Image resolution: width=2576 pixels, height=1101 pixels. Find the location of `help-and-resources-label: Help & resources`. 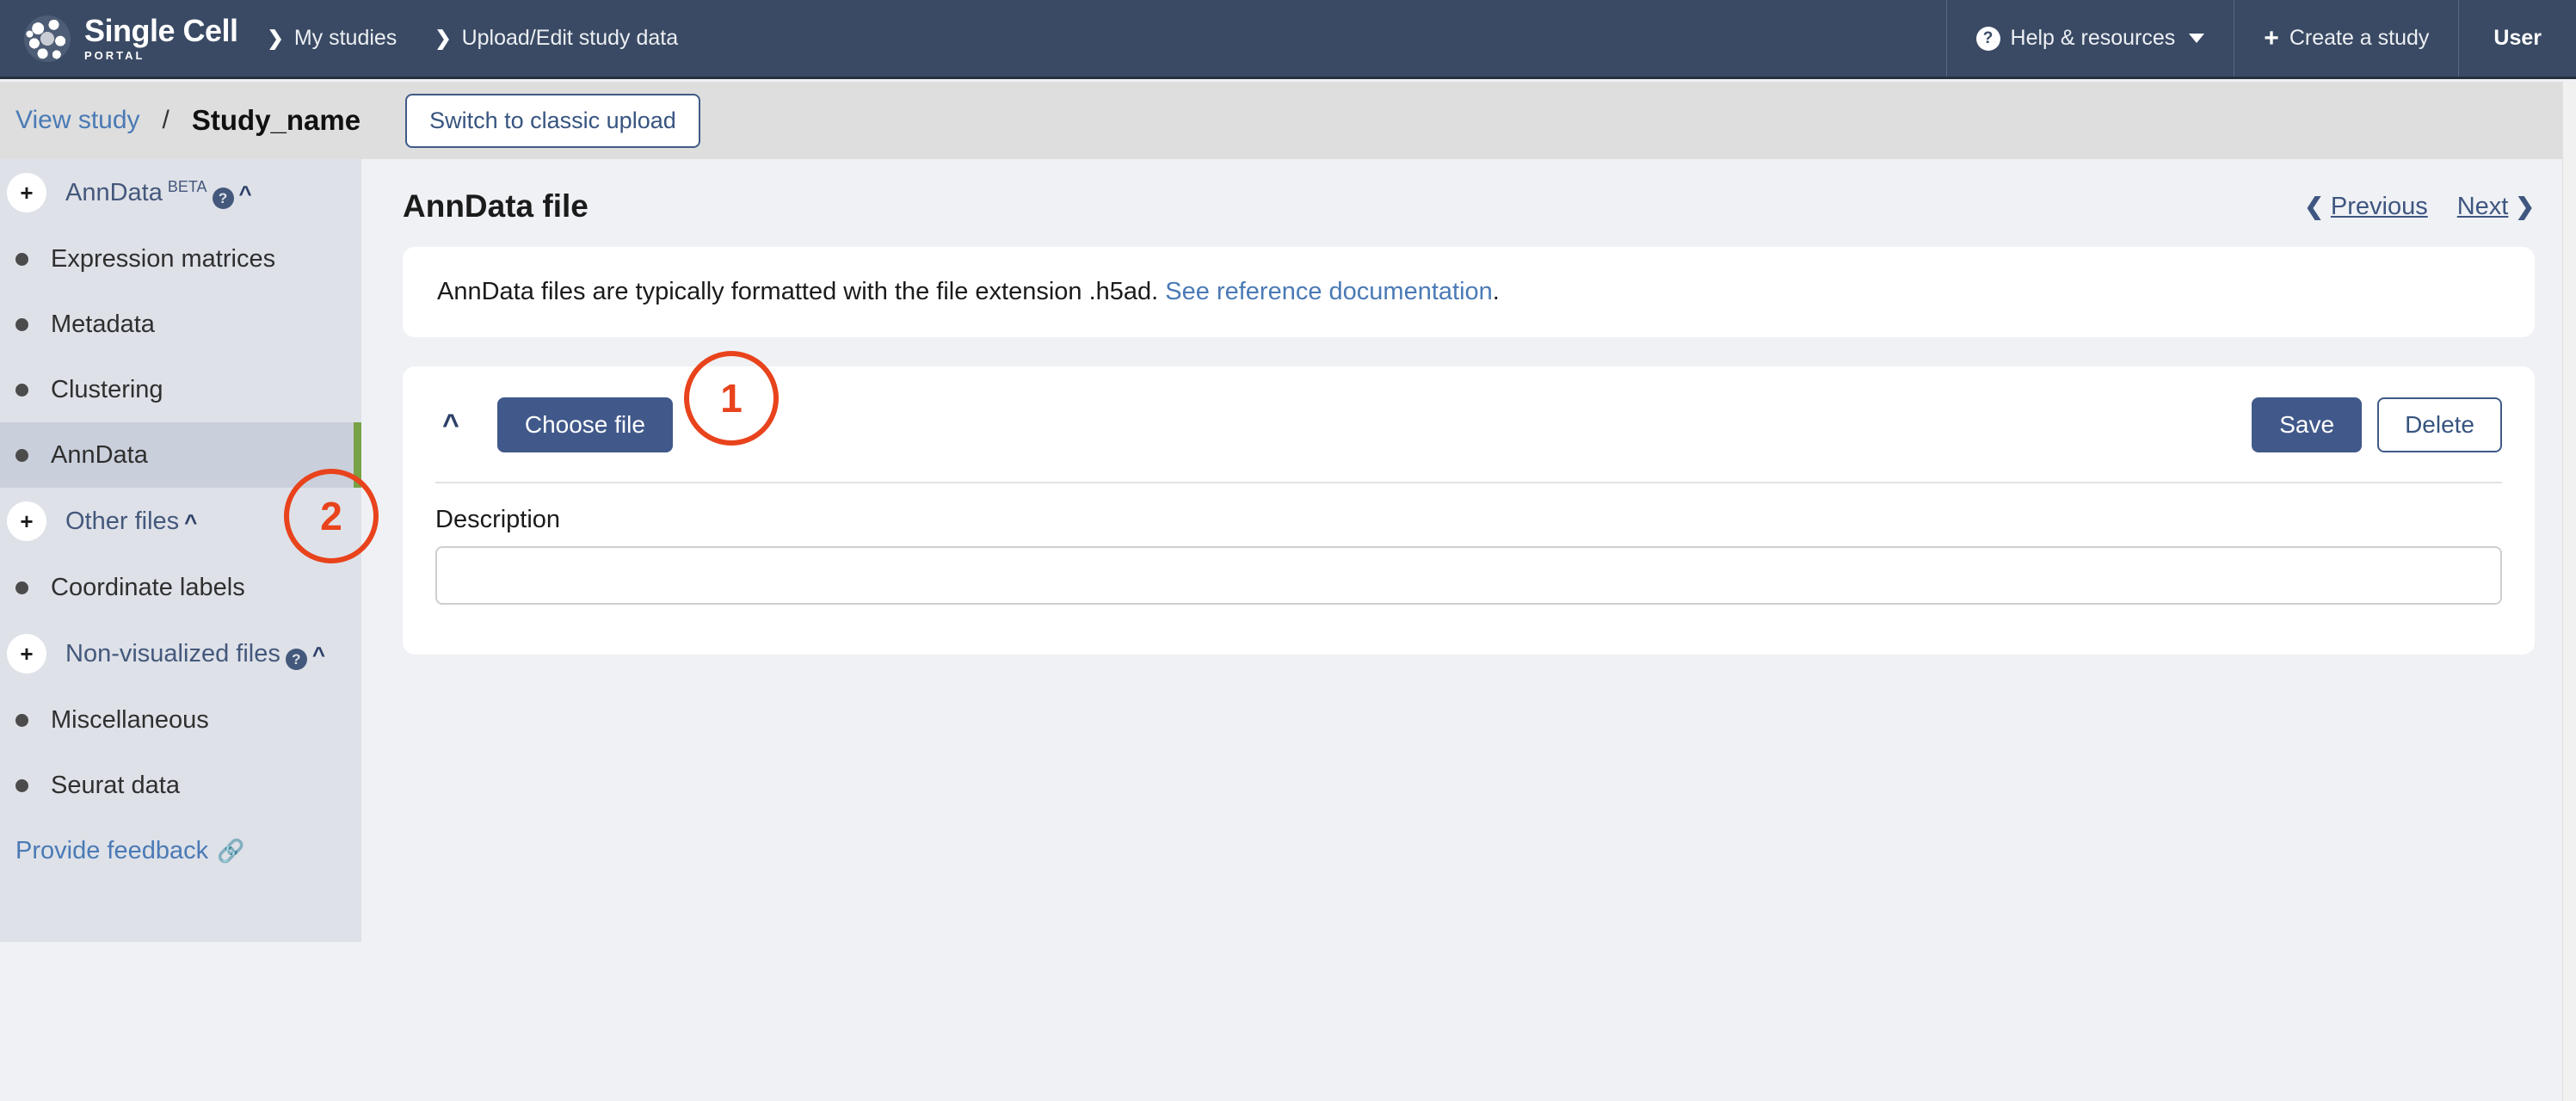

help-and-resources-label: Help & resources is located at coordinates (2093, 38).